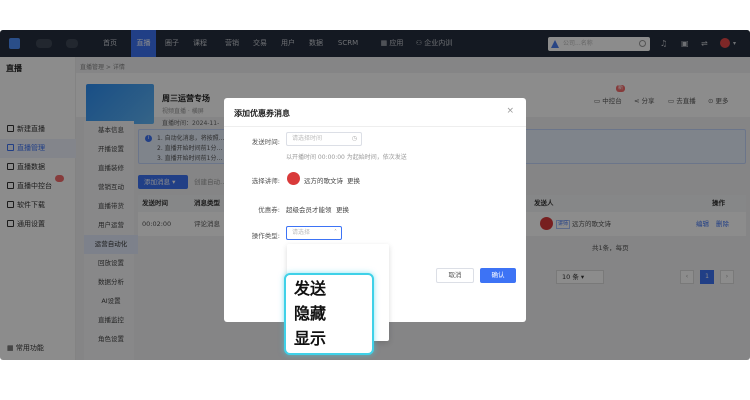  I want to click on change-lecturer-link: 更换, so click(353, 180).